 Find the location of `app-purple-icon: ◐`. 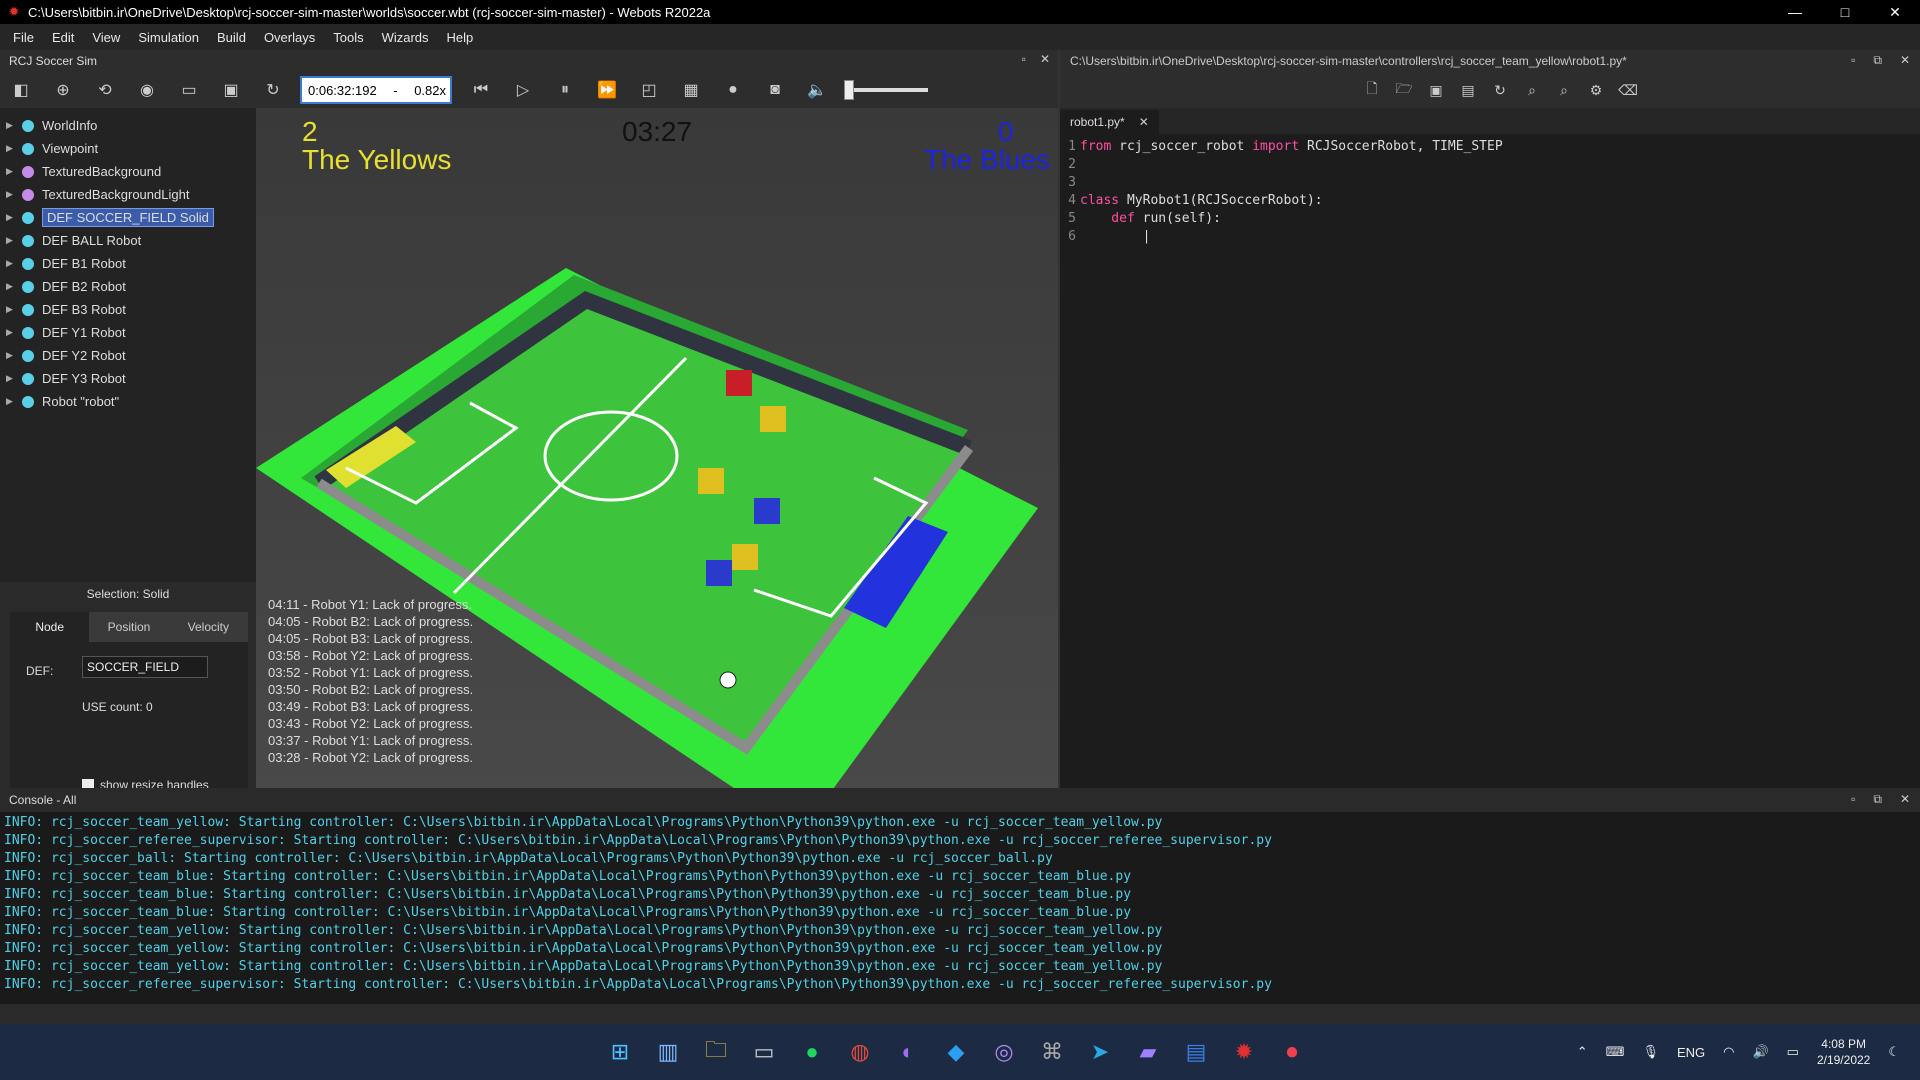

app-purple-icon: ◐ is located at coordinates (908, 1052).